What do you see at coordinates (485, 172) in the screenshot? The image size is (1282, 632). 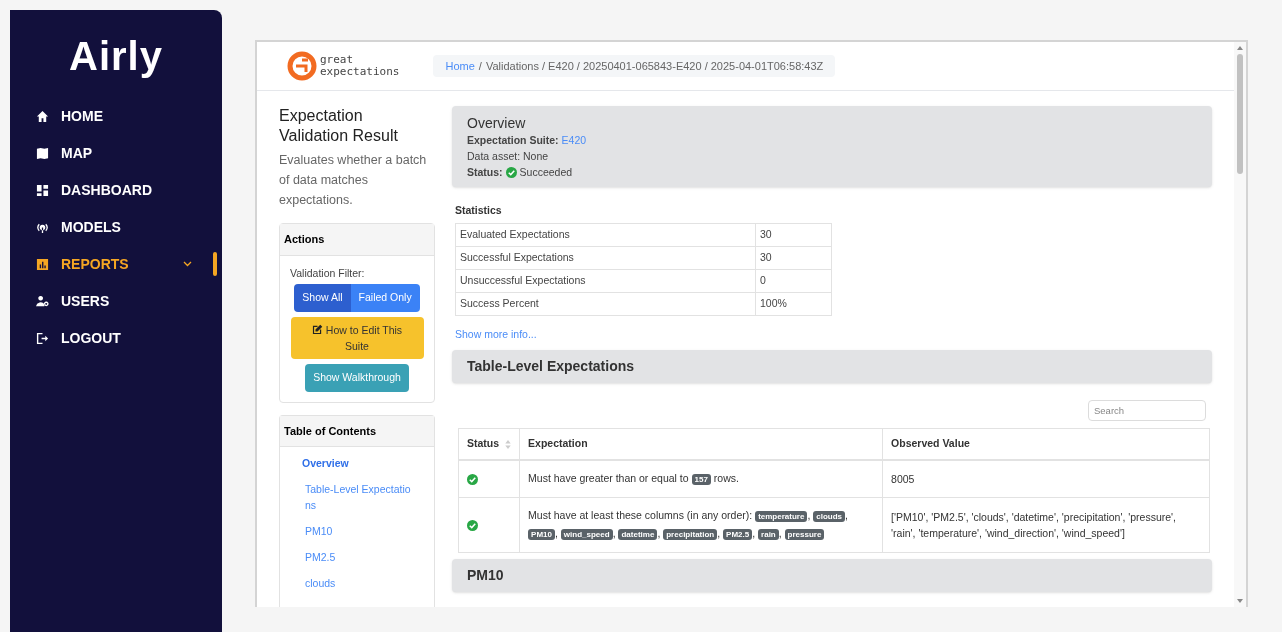 I see `field-label: Status:` at bounding box center [485, 172].